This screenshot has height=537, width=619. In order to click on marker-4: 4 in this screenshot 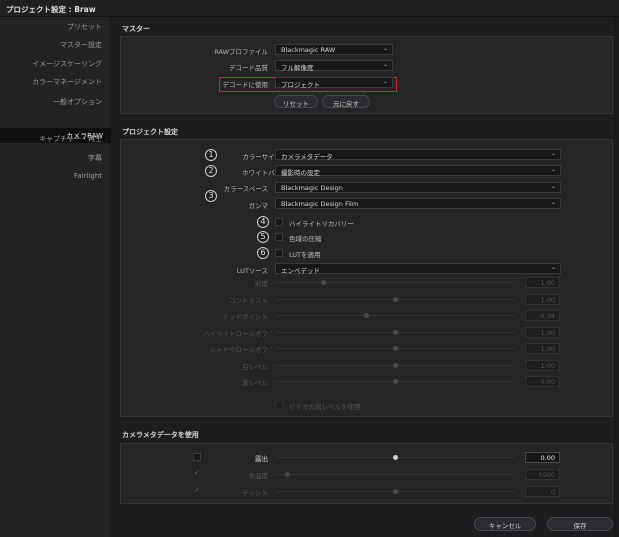, I will do `click(263, 222)`.